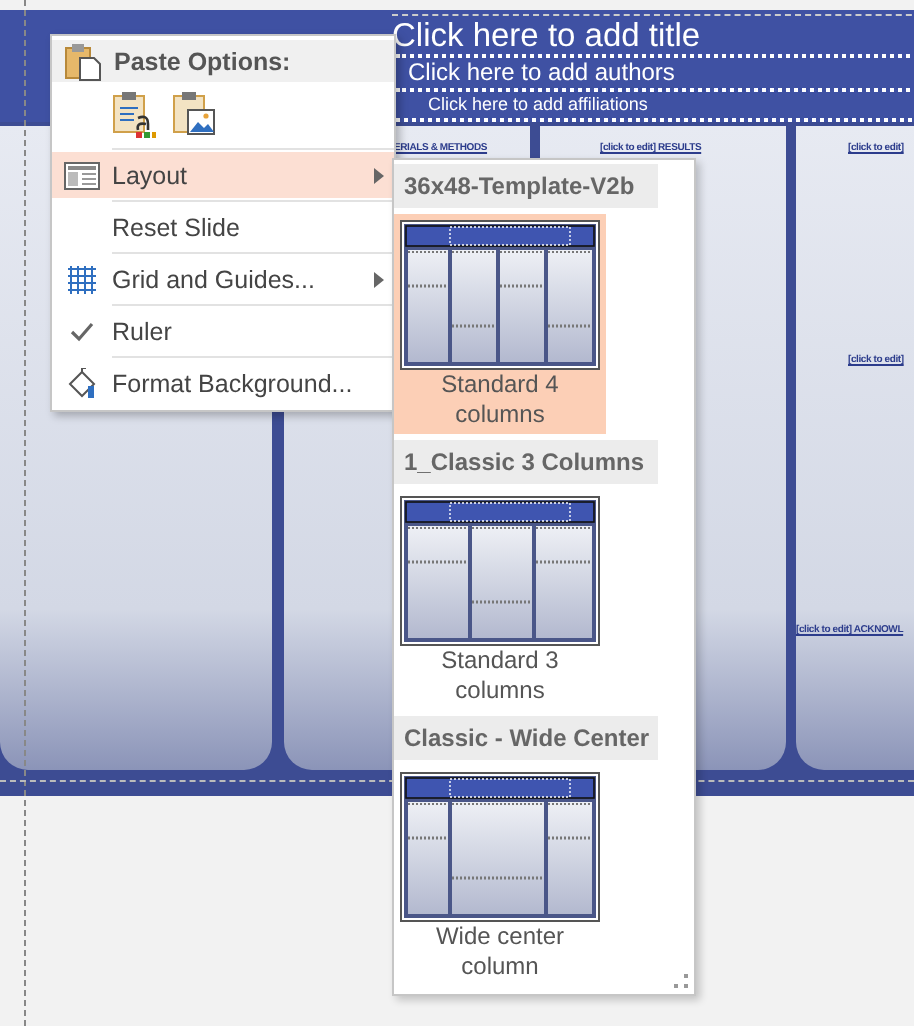 The image size is (914, 1026). Describe the element at coordinates (202, 61) in the screenshot. I see `paste-options-title: Paste Options:` at that location.